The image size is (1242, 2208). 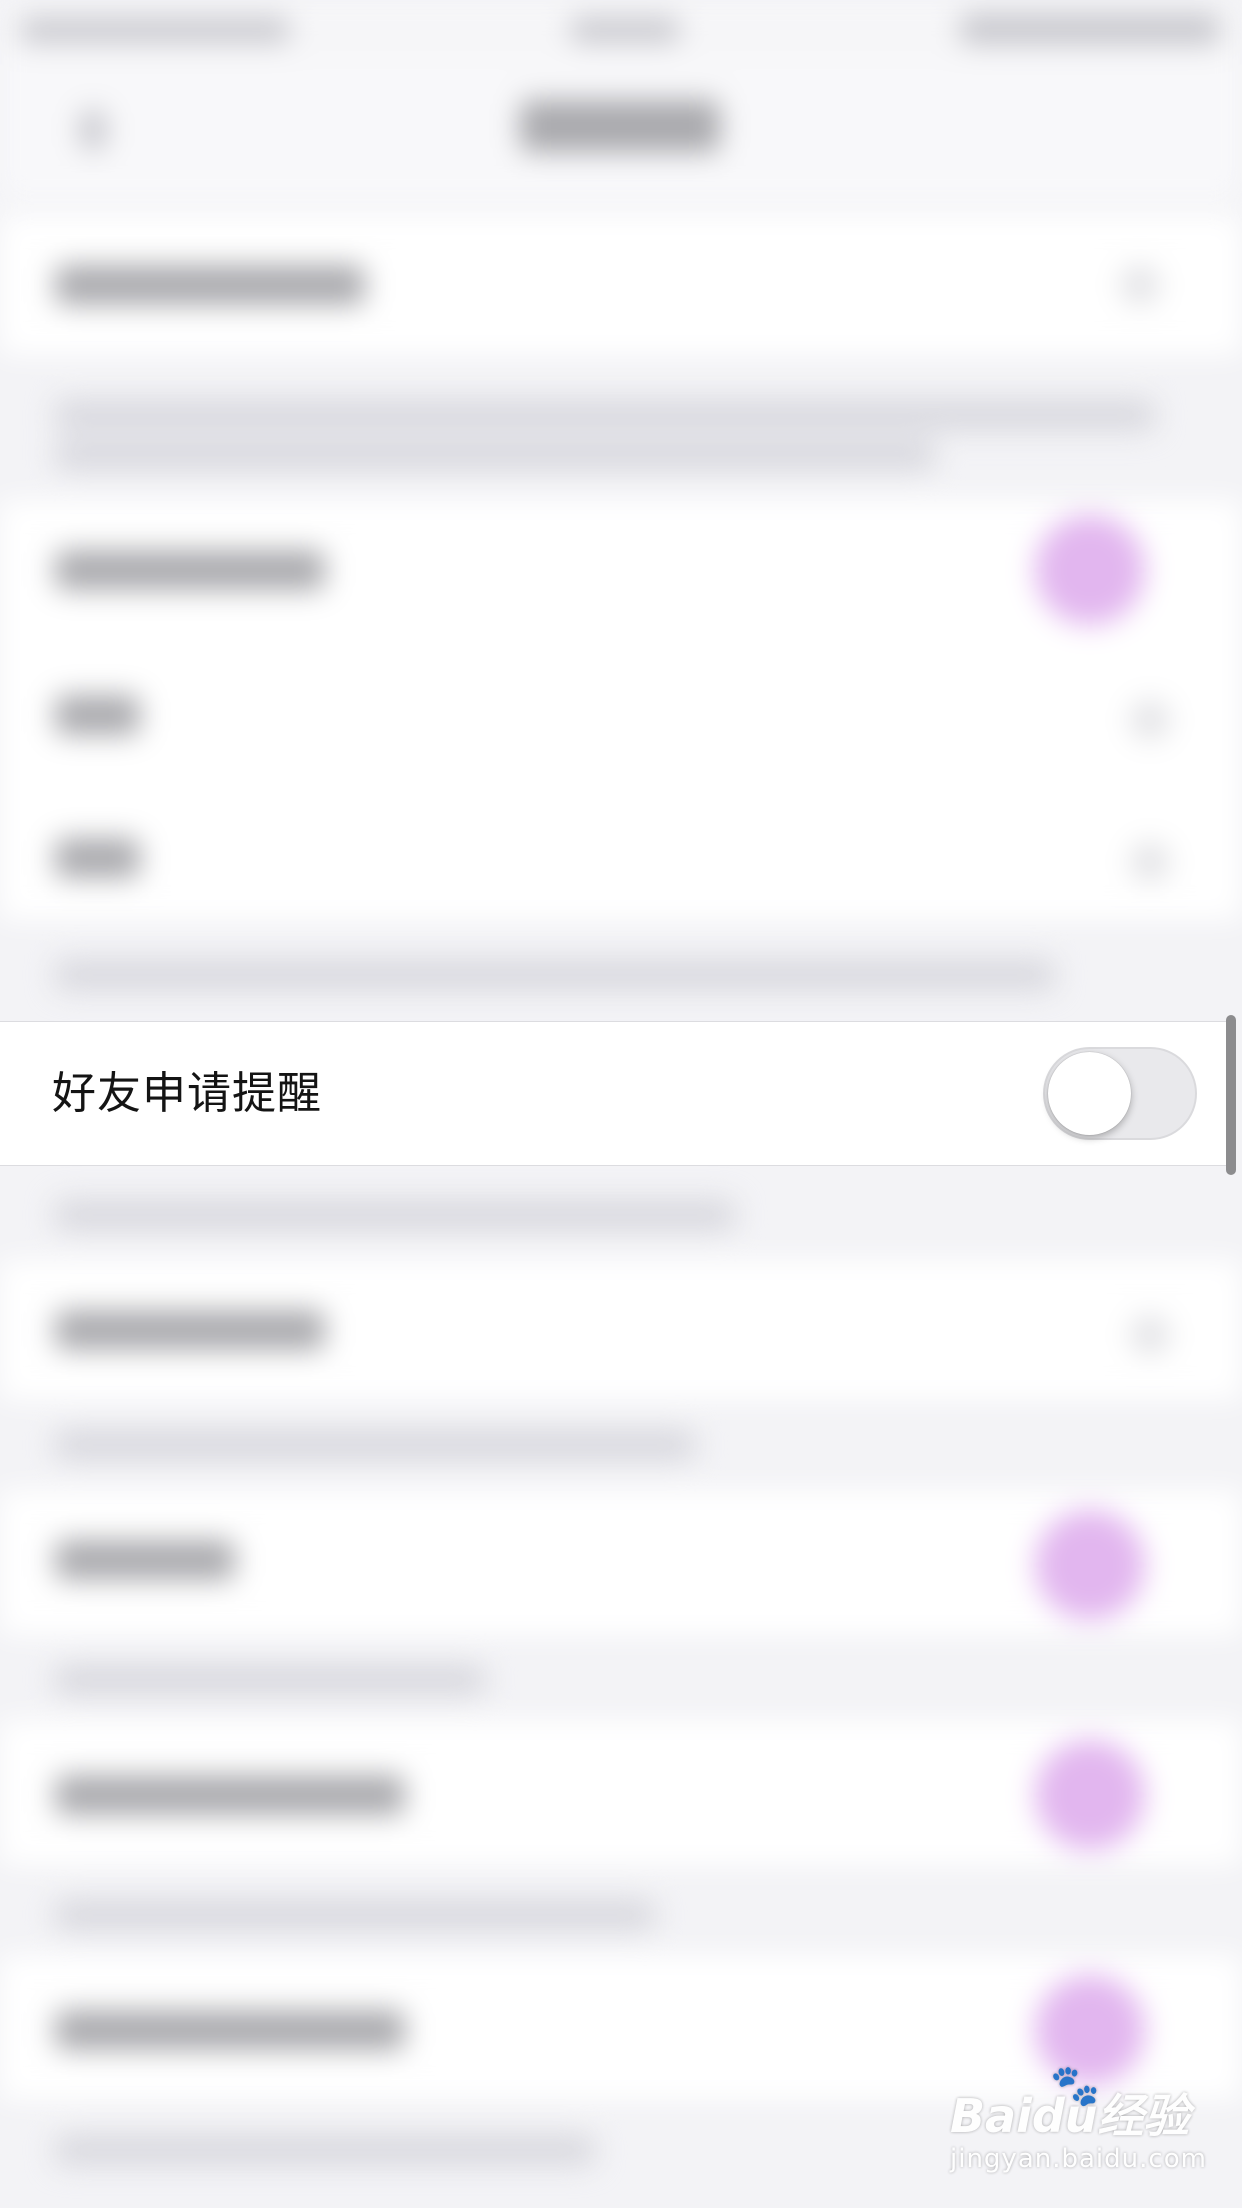 What do you see at coordinates (187, 1093) in the screenshot?
I see `friend-request-reminder-label: 好友申请提醒` at bounding box center [187, 1093].